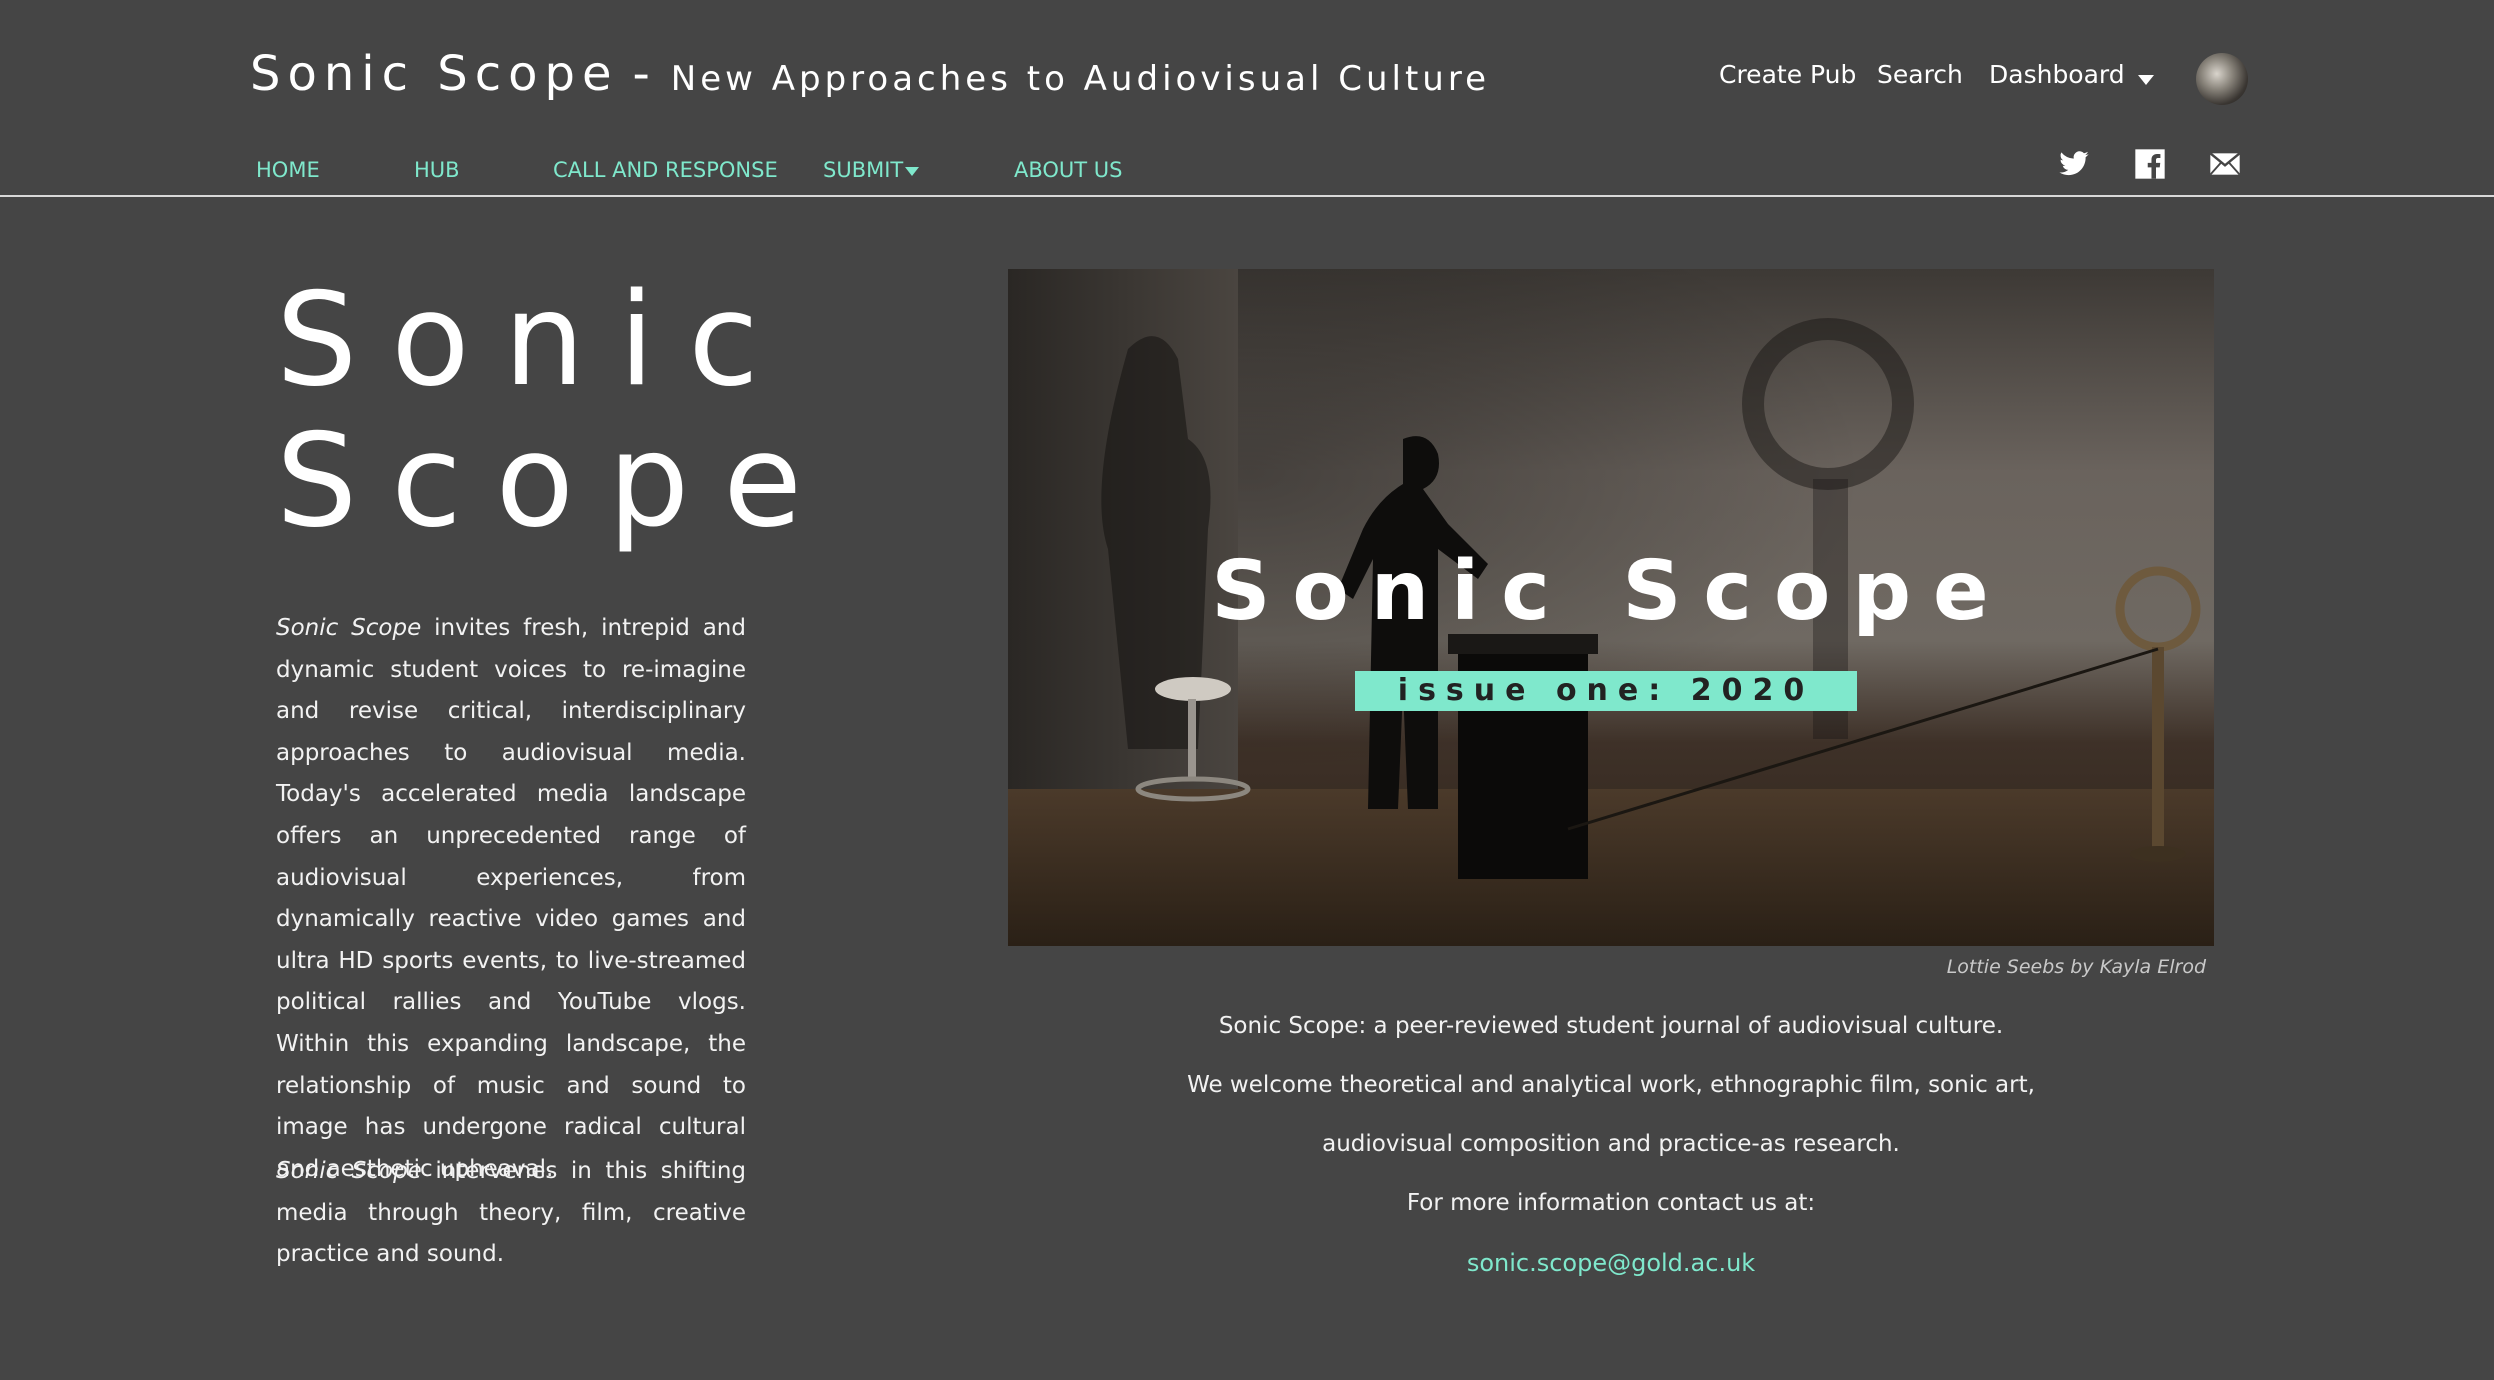  I want to click on twitter-icon, so click(2074, 164).